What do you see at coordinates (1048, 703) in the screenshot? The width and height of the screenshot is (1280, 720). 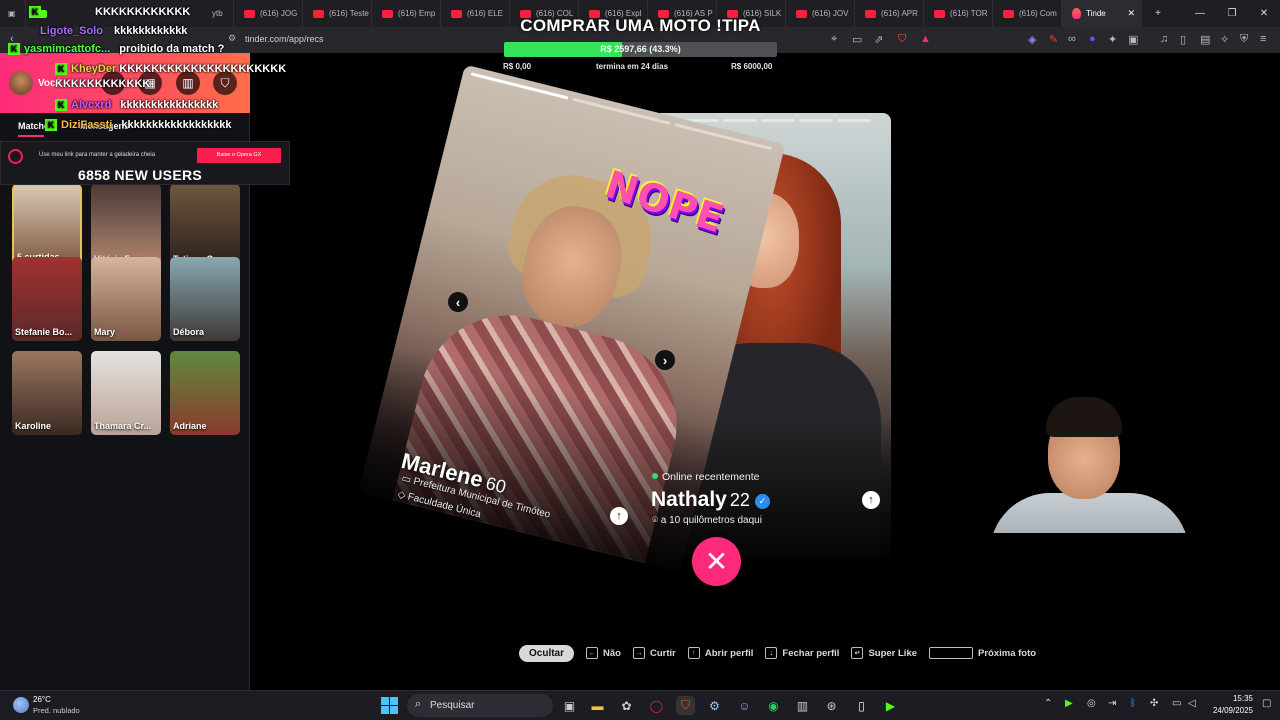 I see `tray-chevron-icon: ⌃` at bounding box center [1048, 703].